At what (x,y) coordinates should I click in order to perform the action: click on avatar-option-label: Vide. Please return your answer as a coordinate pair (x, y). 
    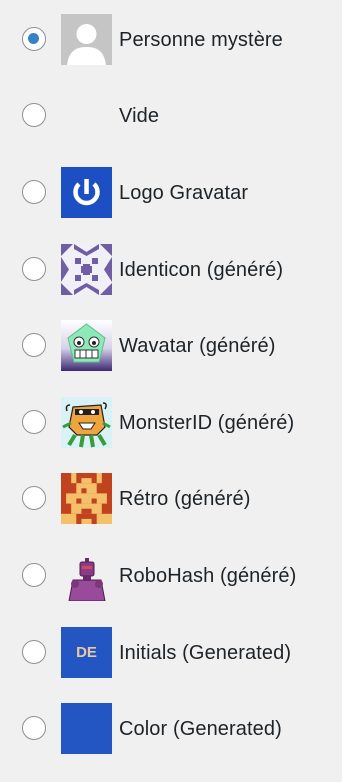
    Looking at the image, I should click on (139, 116).